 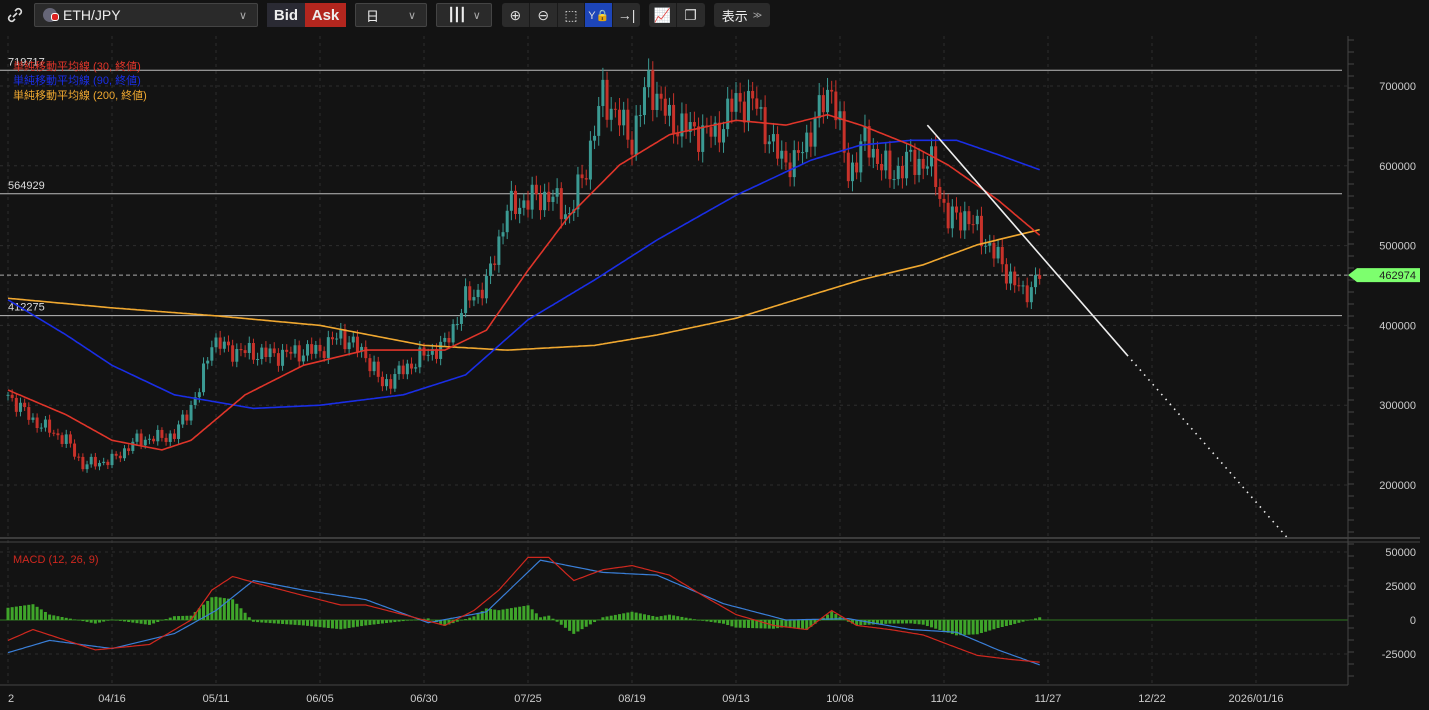 I want to click on y-tick-label: 600000, so click(x=1397, y=167).